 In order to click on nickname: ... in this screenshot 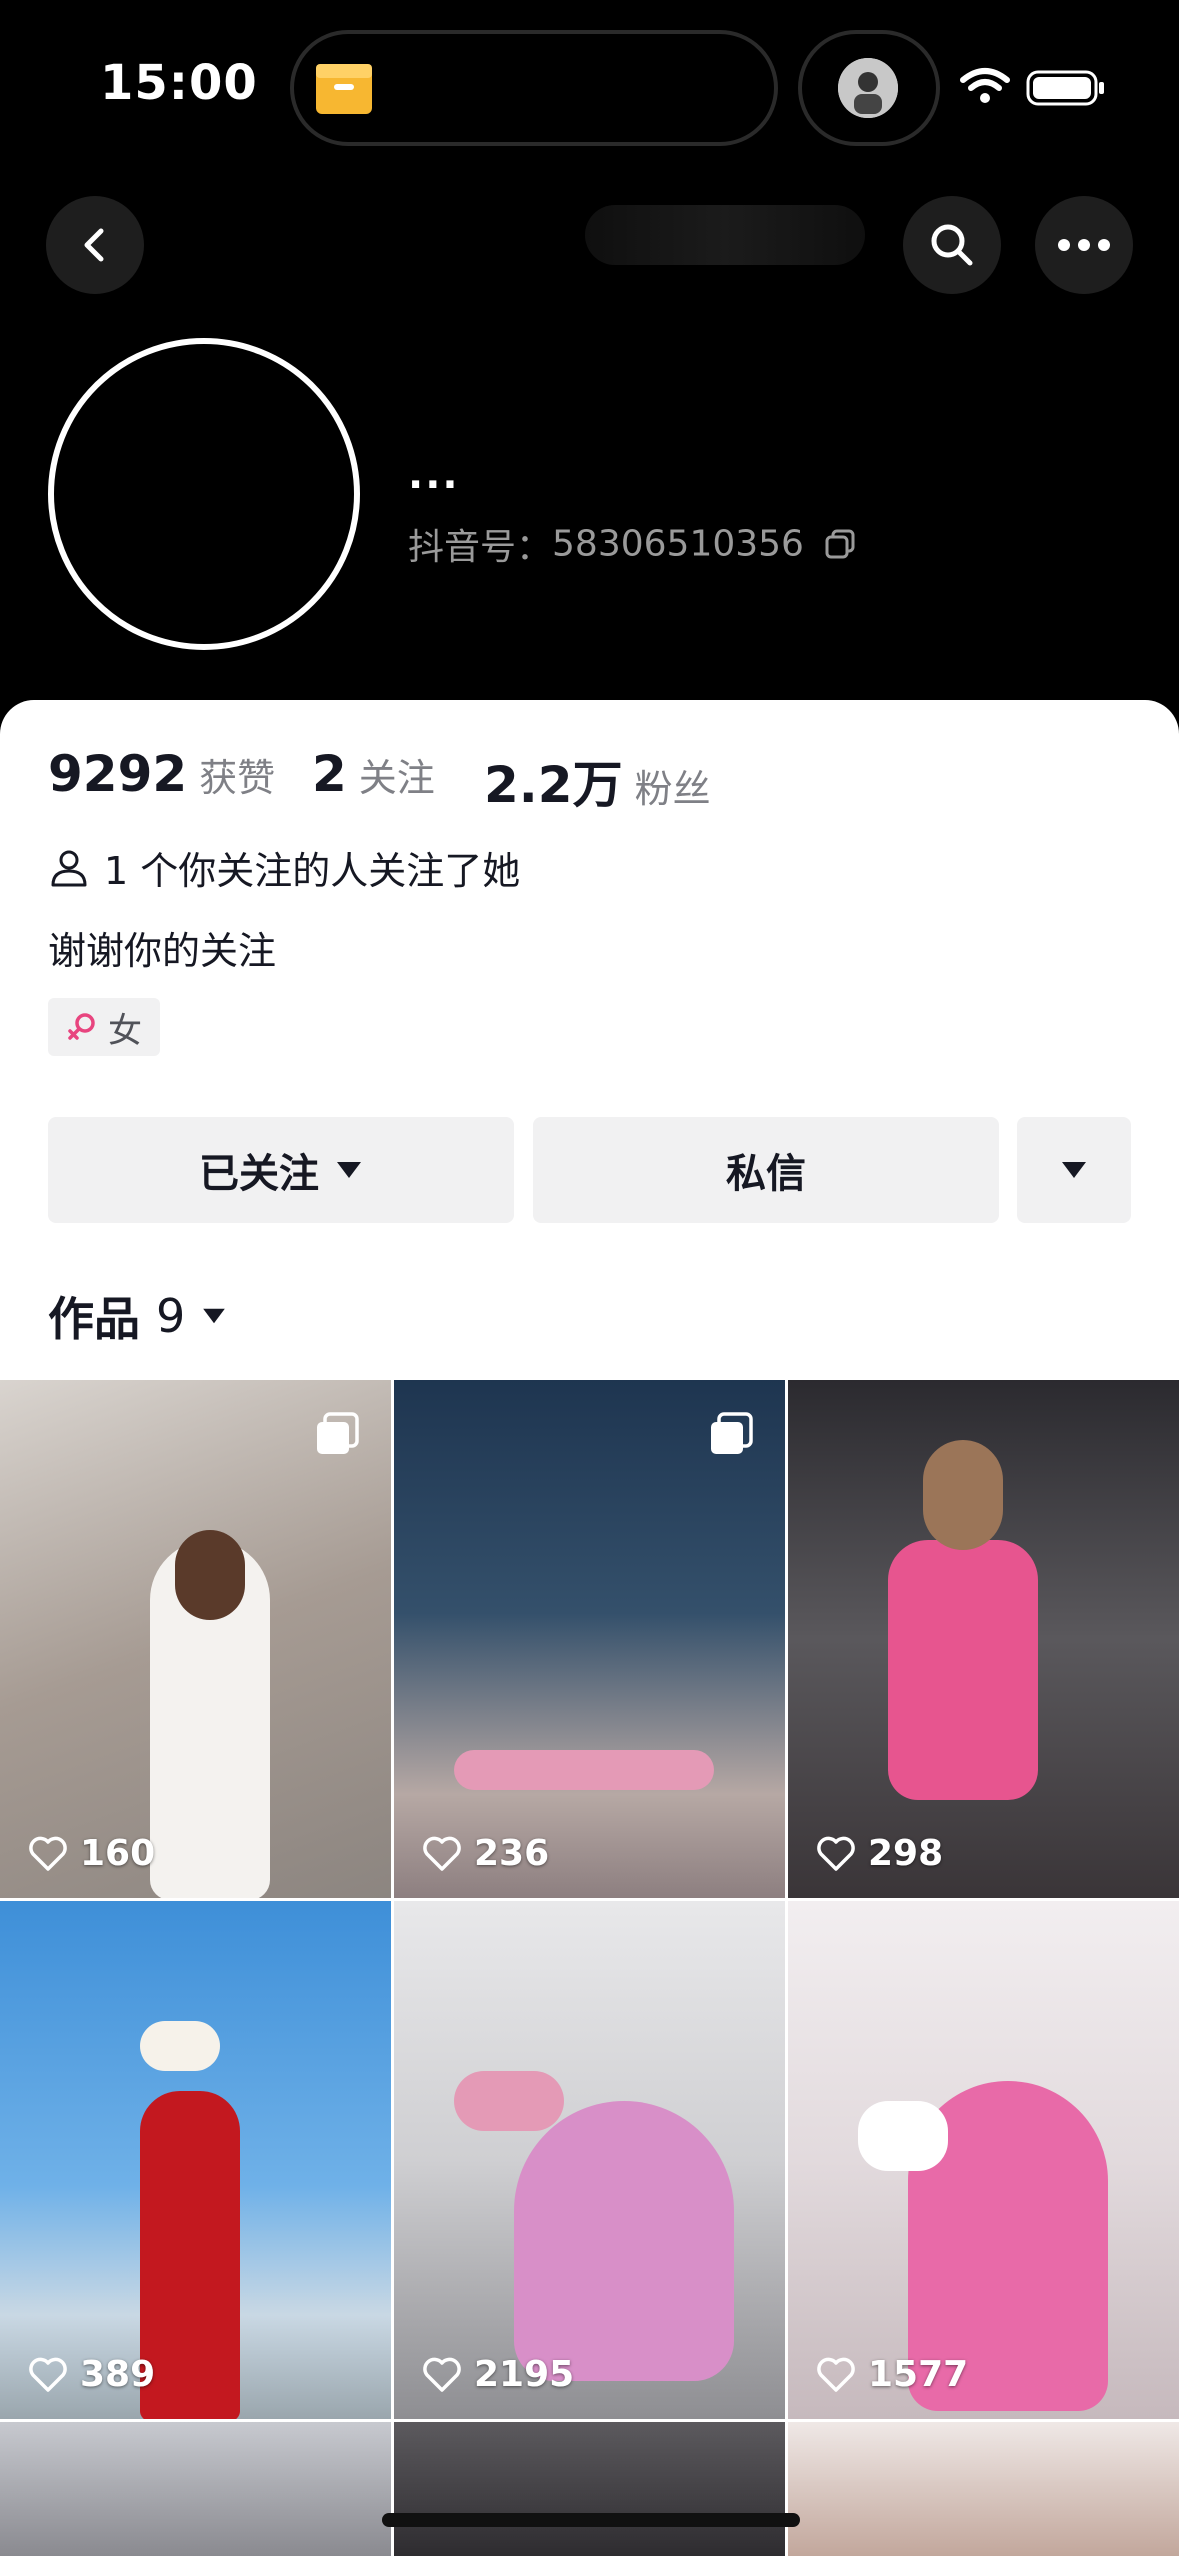, I will do `click(434, 475)`.